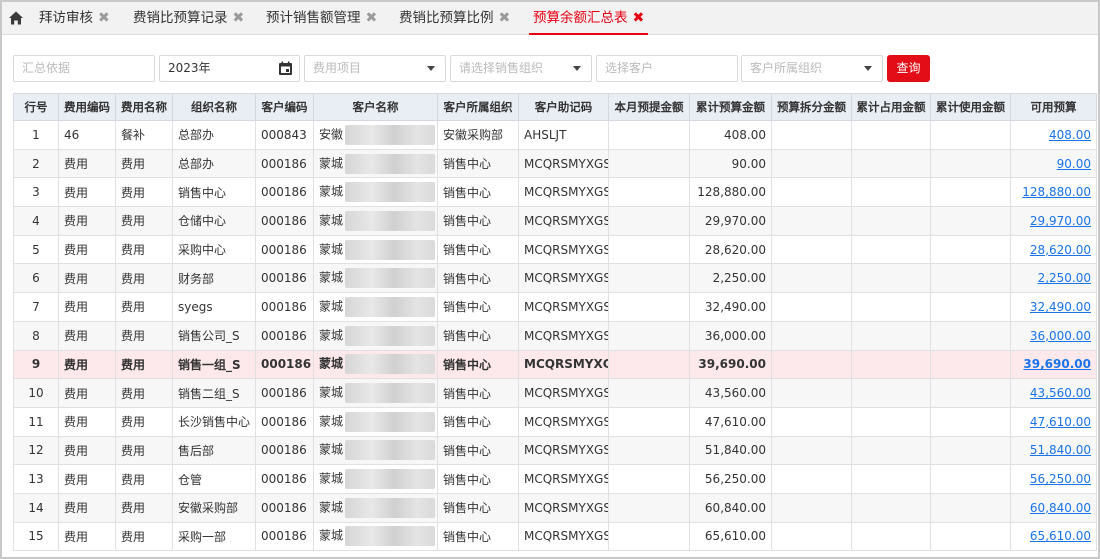 This screenshot has height=559, width=1100. Describe the element at coordinates (1074, 164) in the screenshot. I see `available-budget-link: 90.00` at that location.